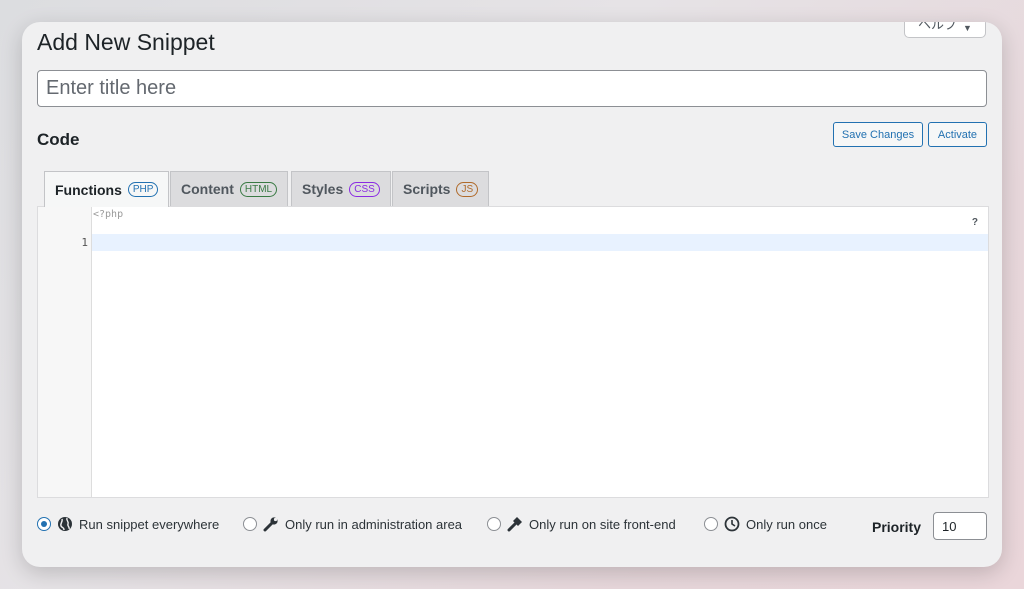 The image size is (1024, 589). What do you see at coordinates (967, 28) in the screenshot?
I see `chevron-down-icon: ▼` at bounding box center [967, 28].